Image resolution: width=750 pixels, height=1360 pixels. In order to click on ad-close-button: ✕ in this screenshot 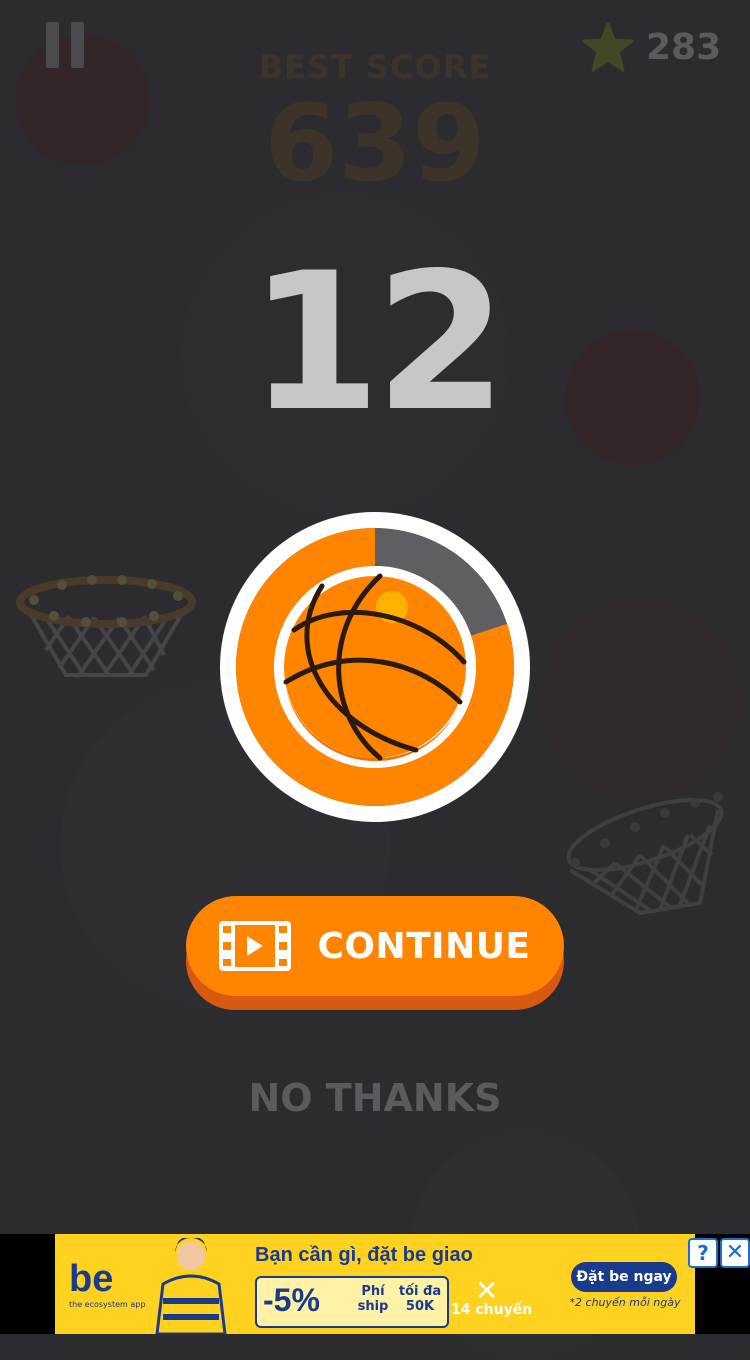, I will do `click(735, 1253)`.